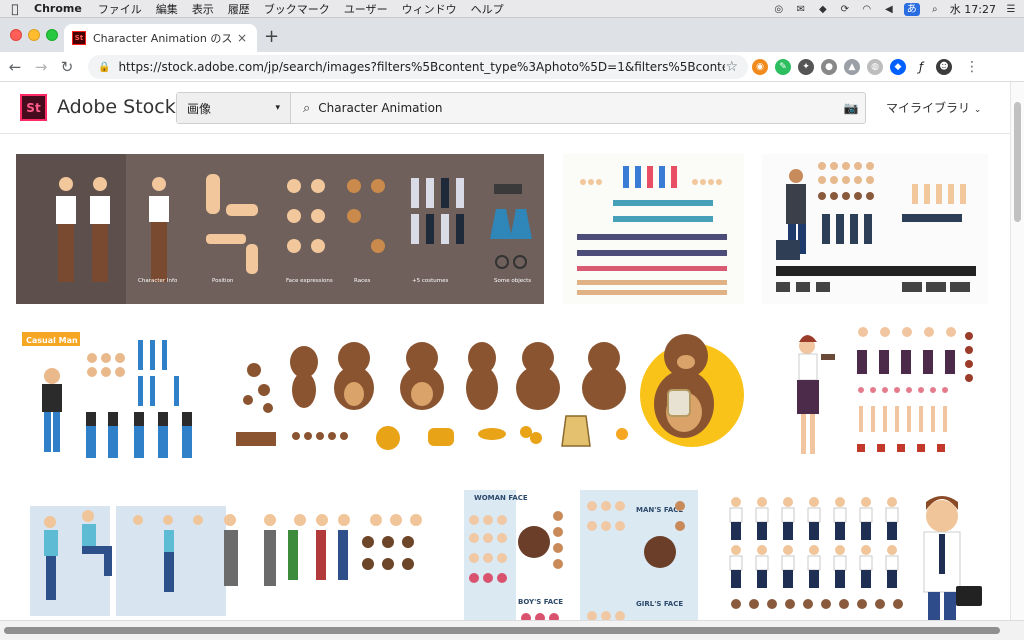 The width and height of the screenshot is (1024, 640). What do you see at coordinates (490, 392) in the screenshot?
I see `bear-character-illustration` at bounding box center [490, 392].